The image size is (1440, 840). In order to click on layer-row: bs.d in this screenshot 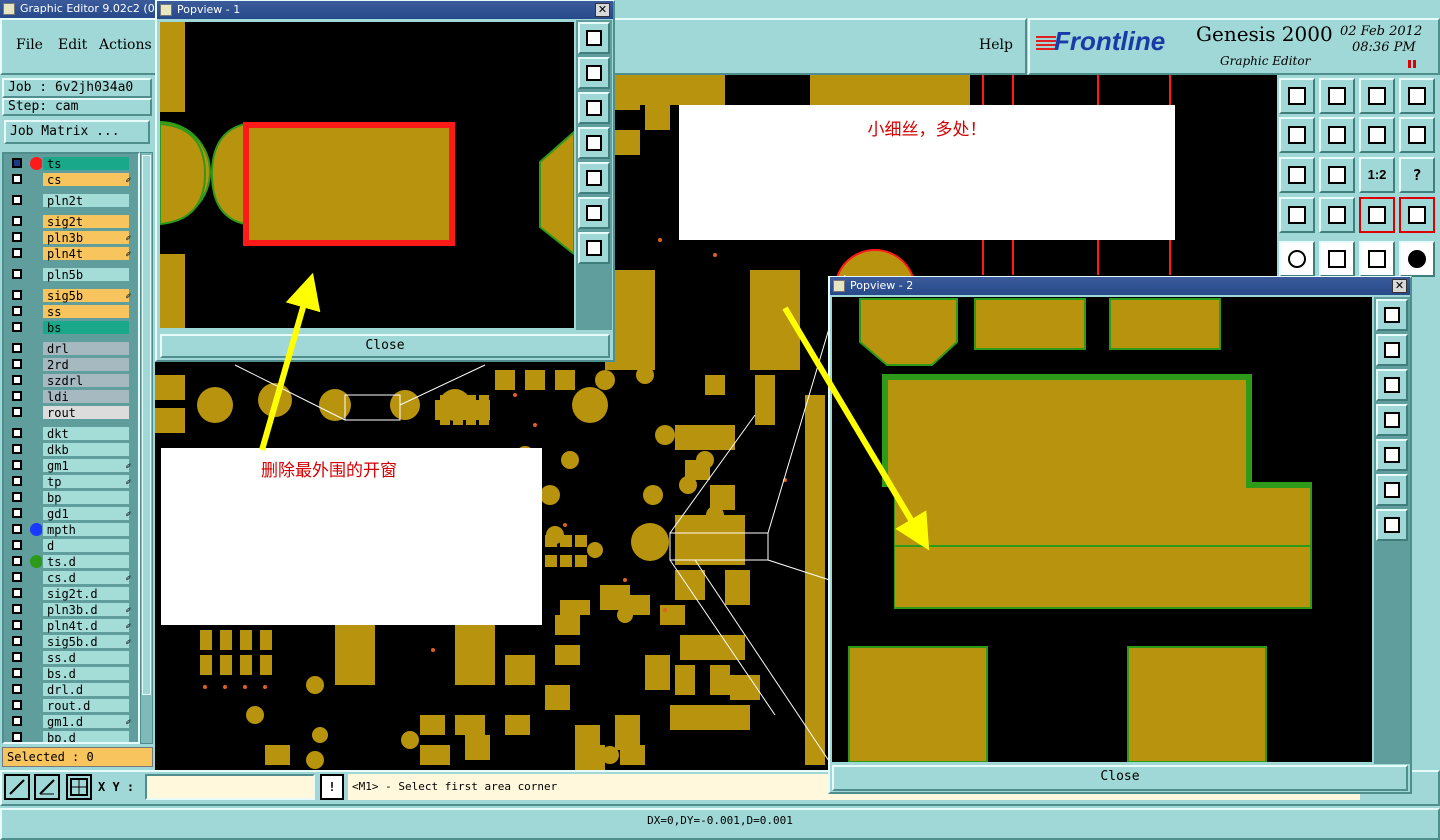, I will do `click(69, 673)`.